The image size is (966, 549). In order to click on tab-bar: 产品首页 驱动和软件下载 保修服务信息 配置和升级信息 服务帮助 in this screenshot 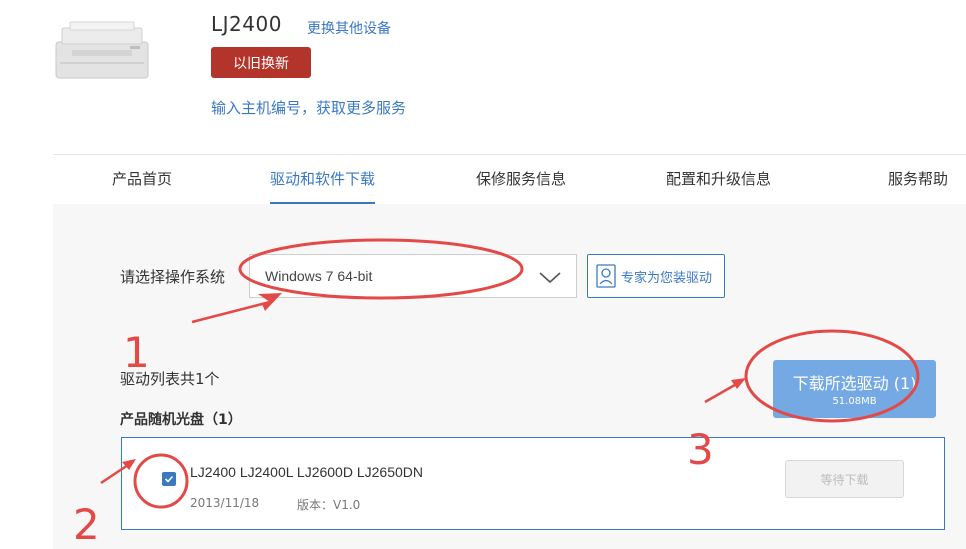, I will do `click(509, 179)`.